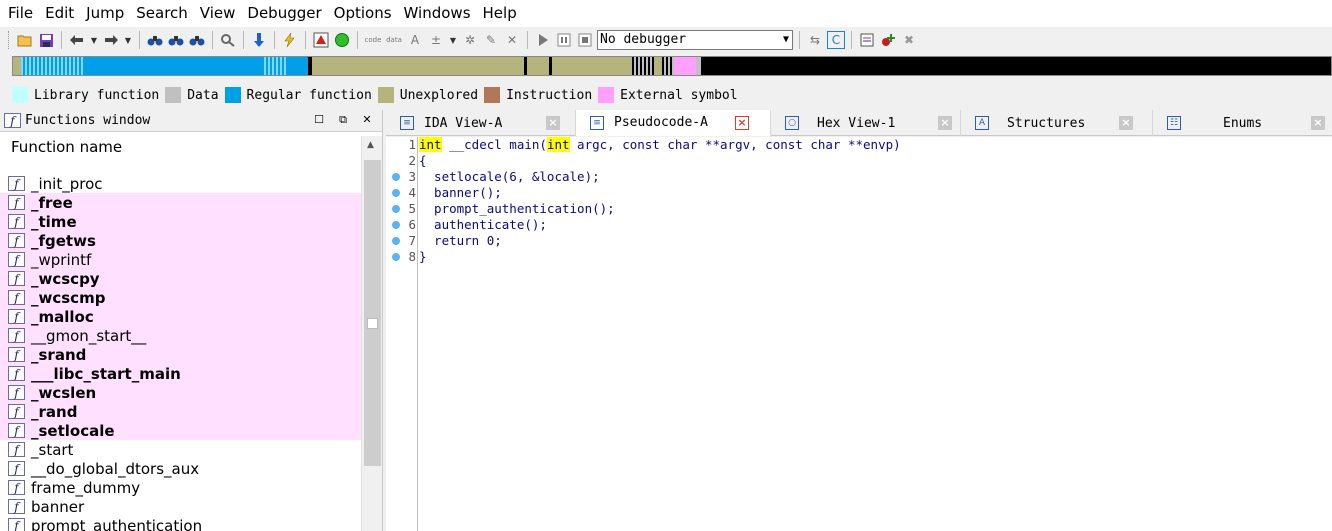  I want to click on function-list-item: f _srand, so click(180, 354).